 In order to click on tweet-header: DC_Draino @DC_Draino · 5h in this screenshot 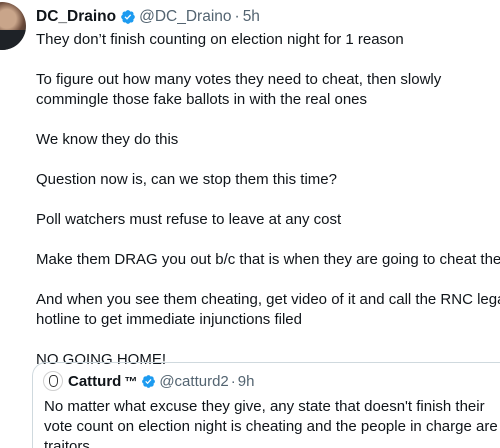, I will do `click(148, 17)`.